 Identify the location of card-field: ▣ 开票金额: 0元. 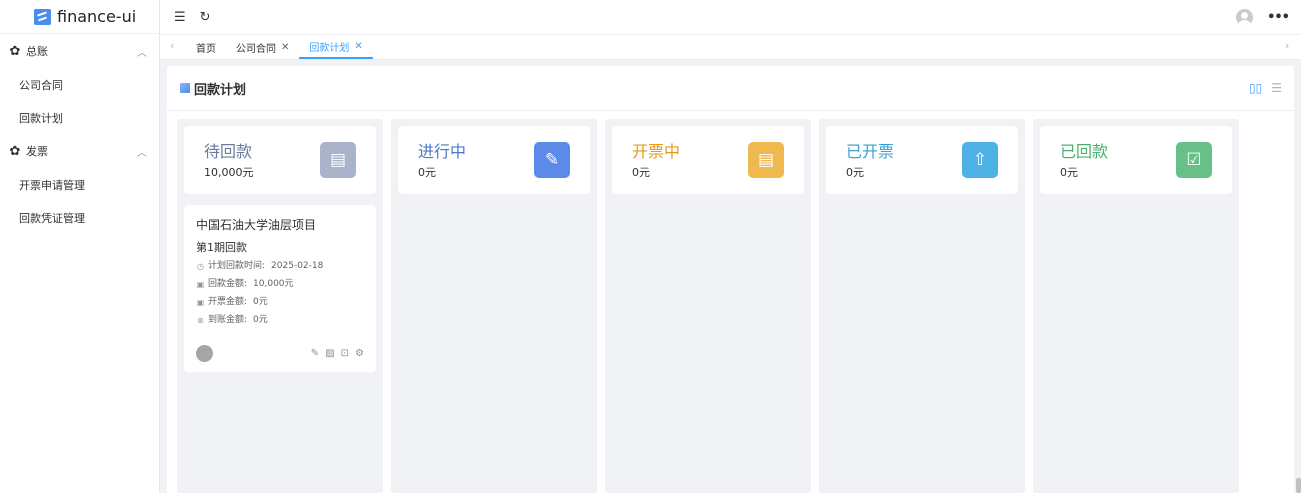
(280, 302).